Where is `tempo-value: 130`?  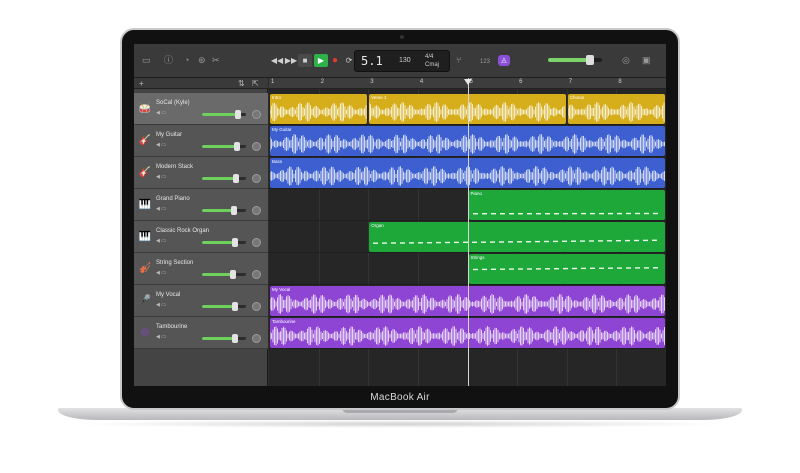
tempo-value: 130 is located at coordinates (405, 60).